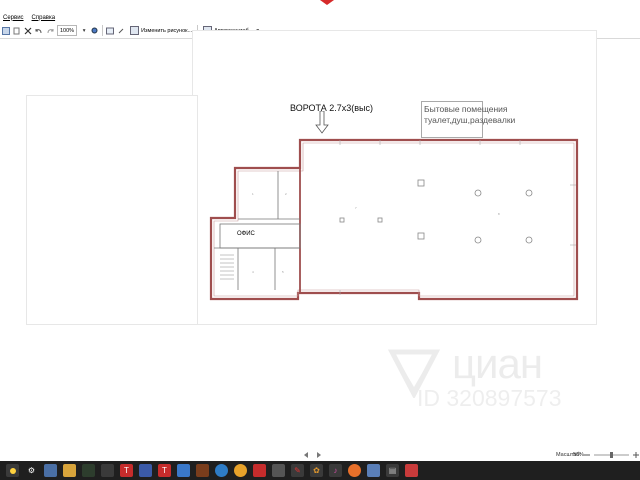  Describe the element at coordinates (320, 17) in the screenshot. I see `menu-bar: Сервис Справка` at that location.